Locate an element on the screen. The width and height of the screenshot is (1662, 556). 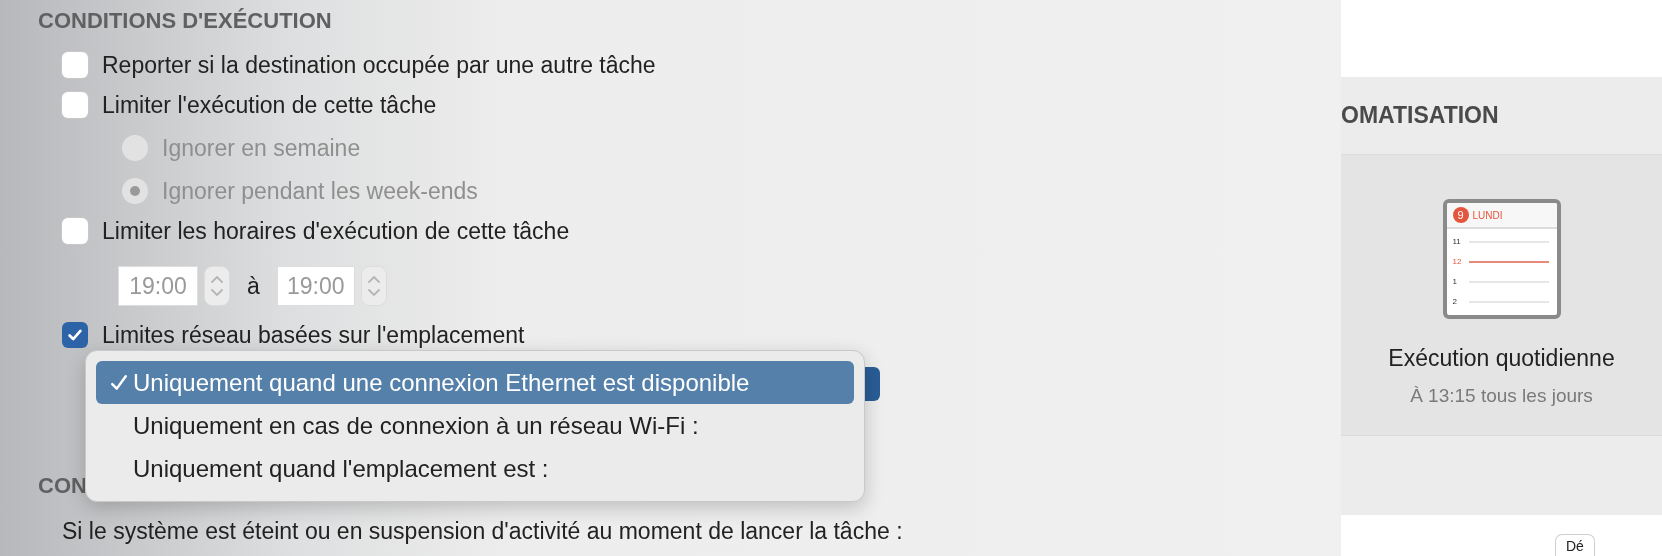
checkbox-label: Limiter les horaires d'exécution de cette tâche is located at coordinates (336, 231).